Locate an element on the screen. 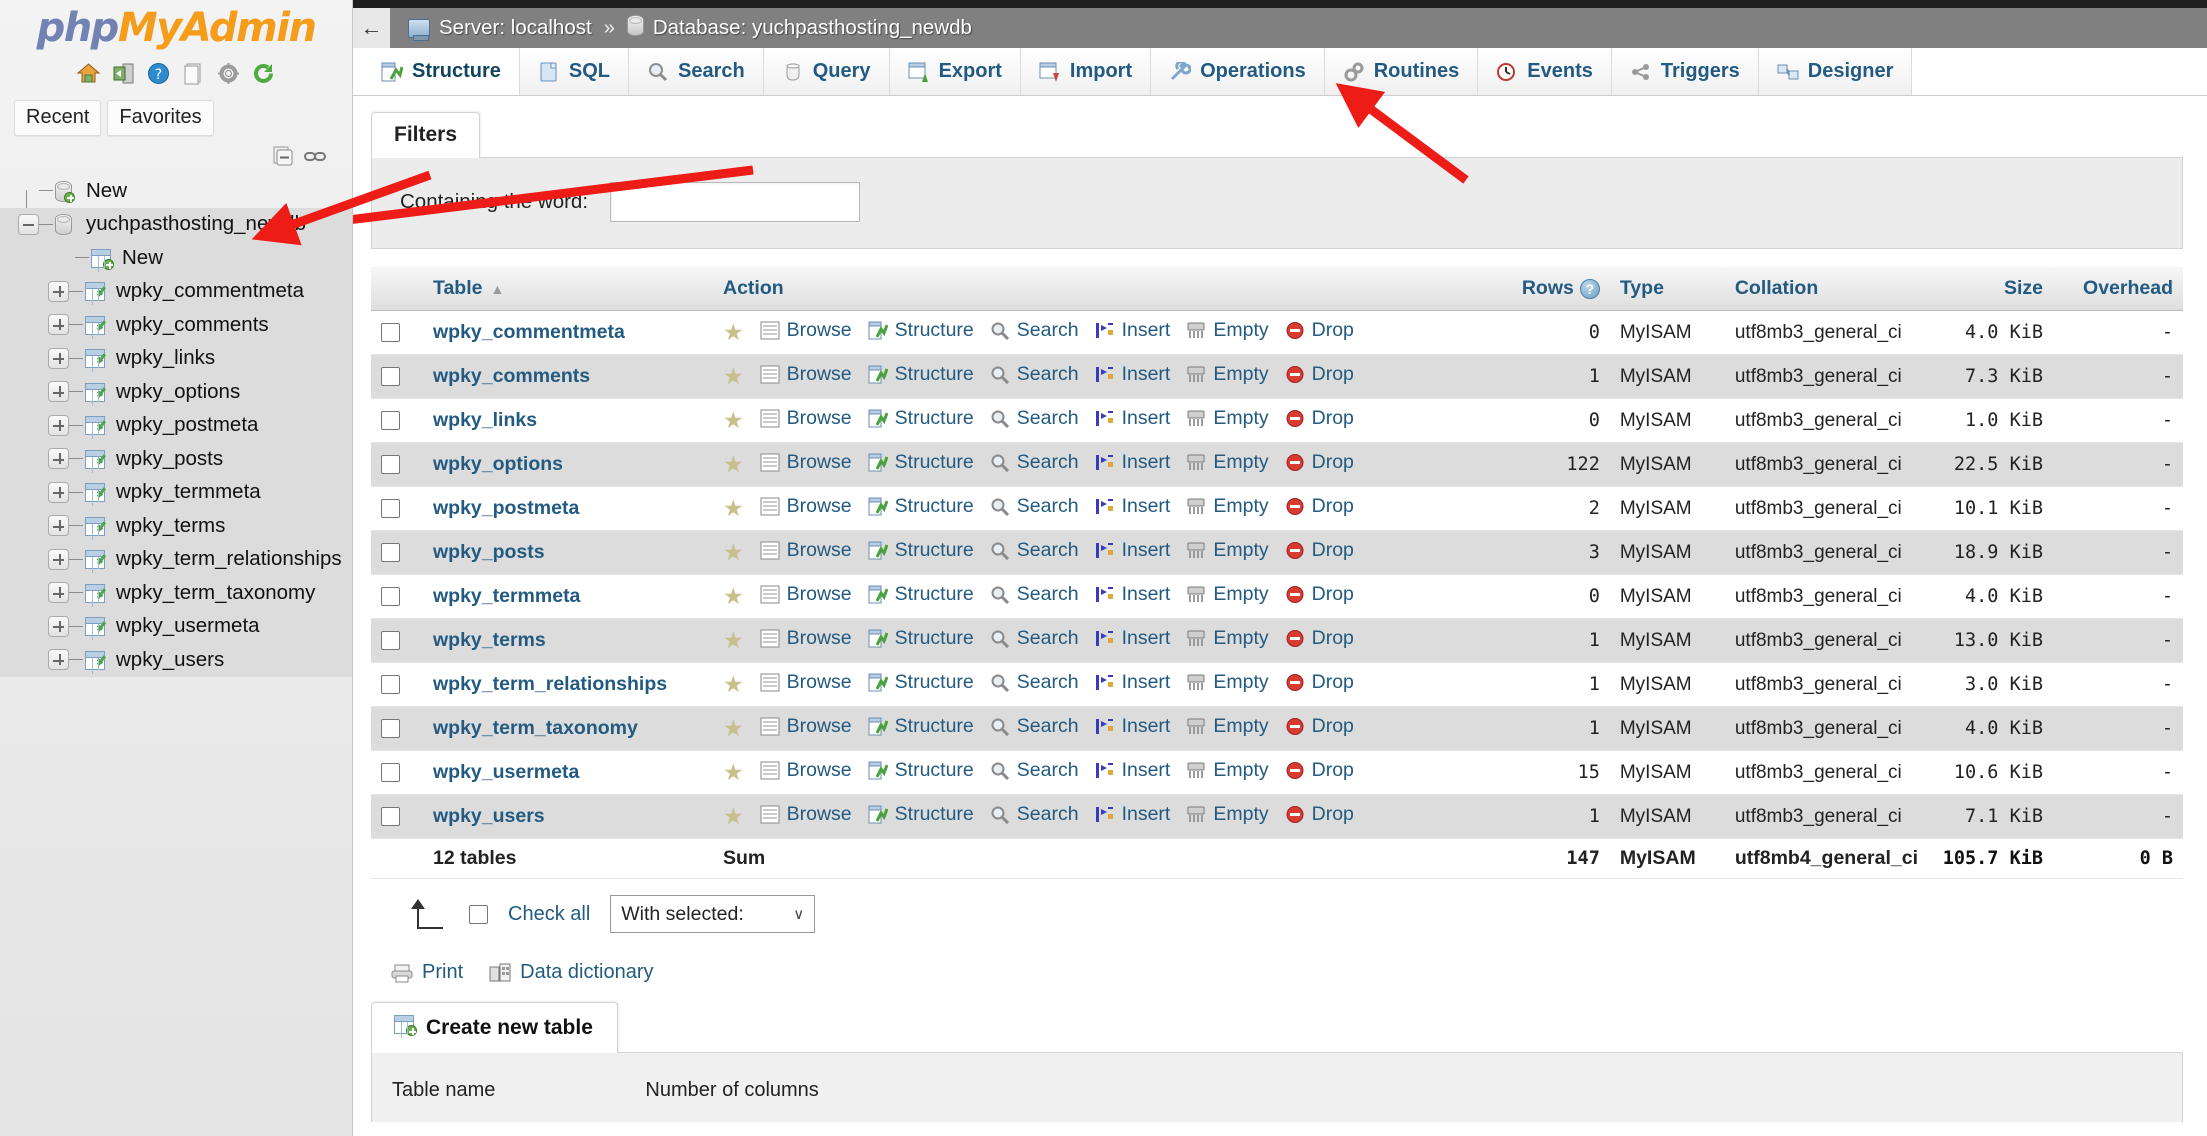 This screenshot has height=1136, width=2207. header-table: Table ▲ is located at coordinates (568, 289).